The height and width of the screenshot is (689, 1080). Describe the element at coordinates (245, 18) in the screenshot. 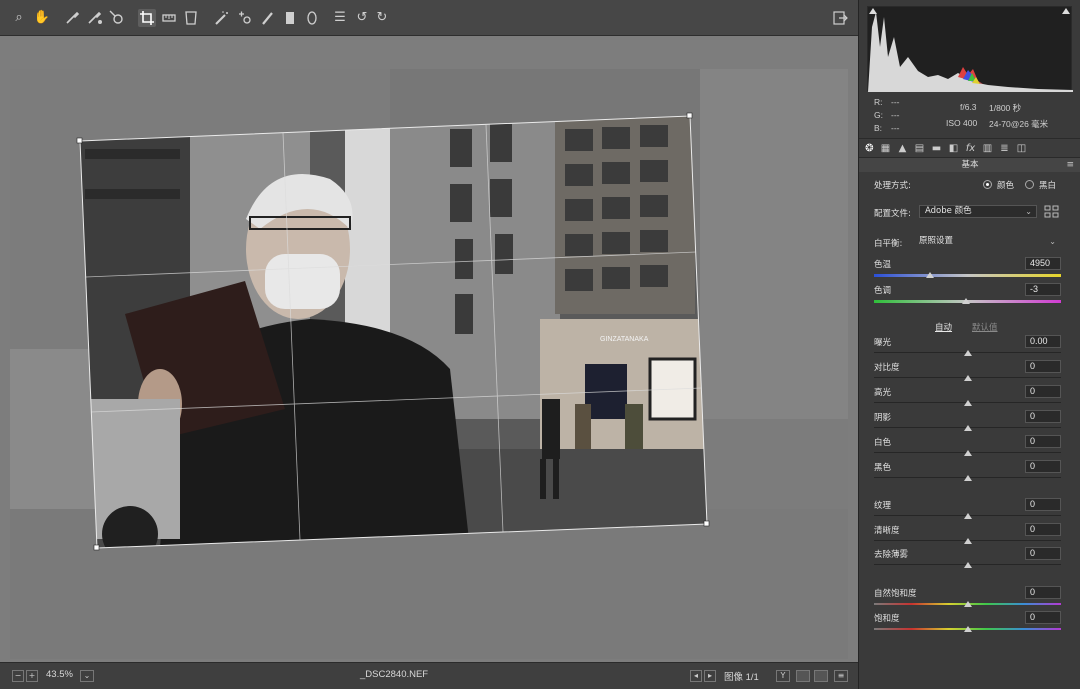

I see `red-eye-tool-icon` at that location.